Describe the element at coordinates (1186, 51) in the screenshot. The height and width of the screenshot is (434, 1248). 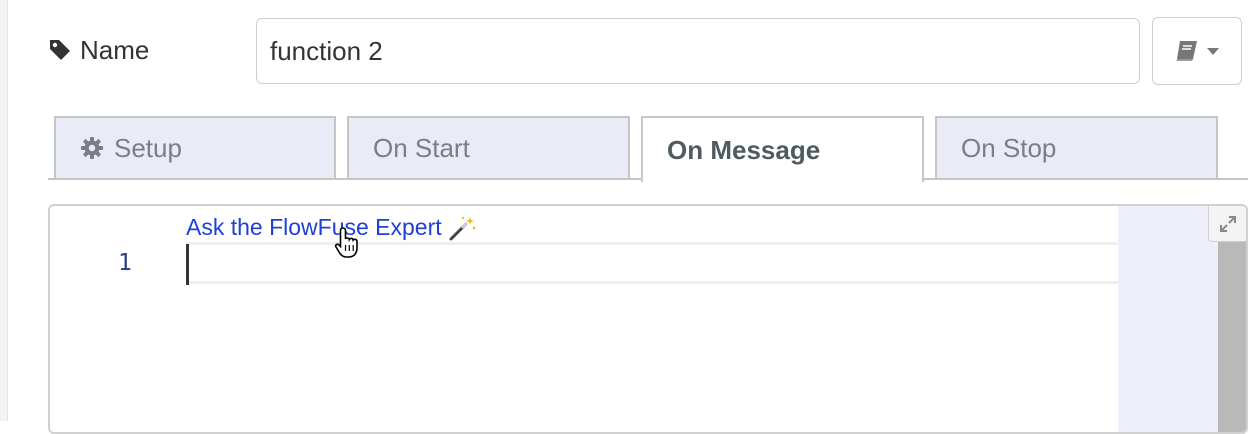
I see `book-icon` at that location.